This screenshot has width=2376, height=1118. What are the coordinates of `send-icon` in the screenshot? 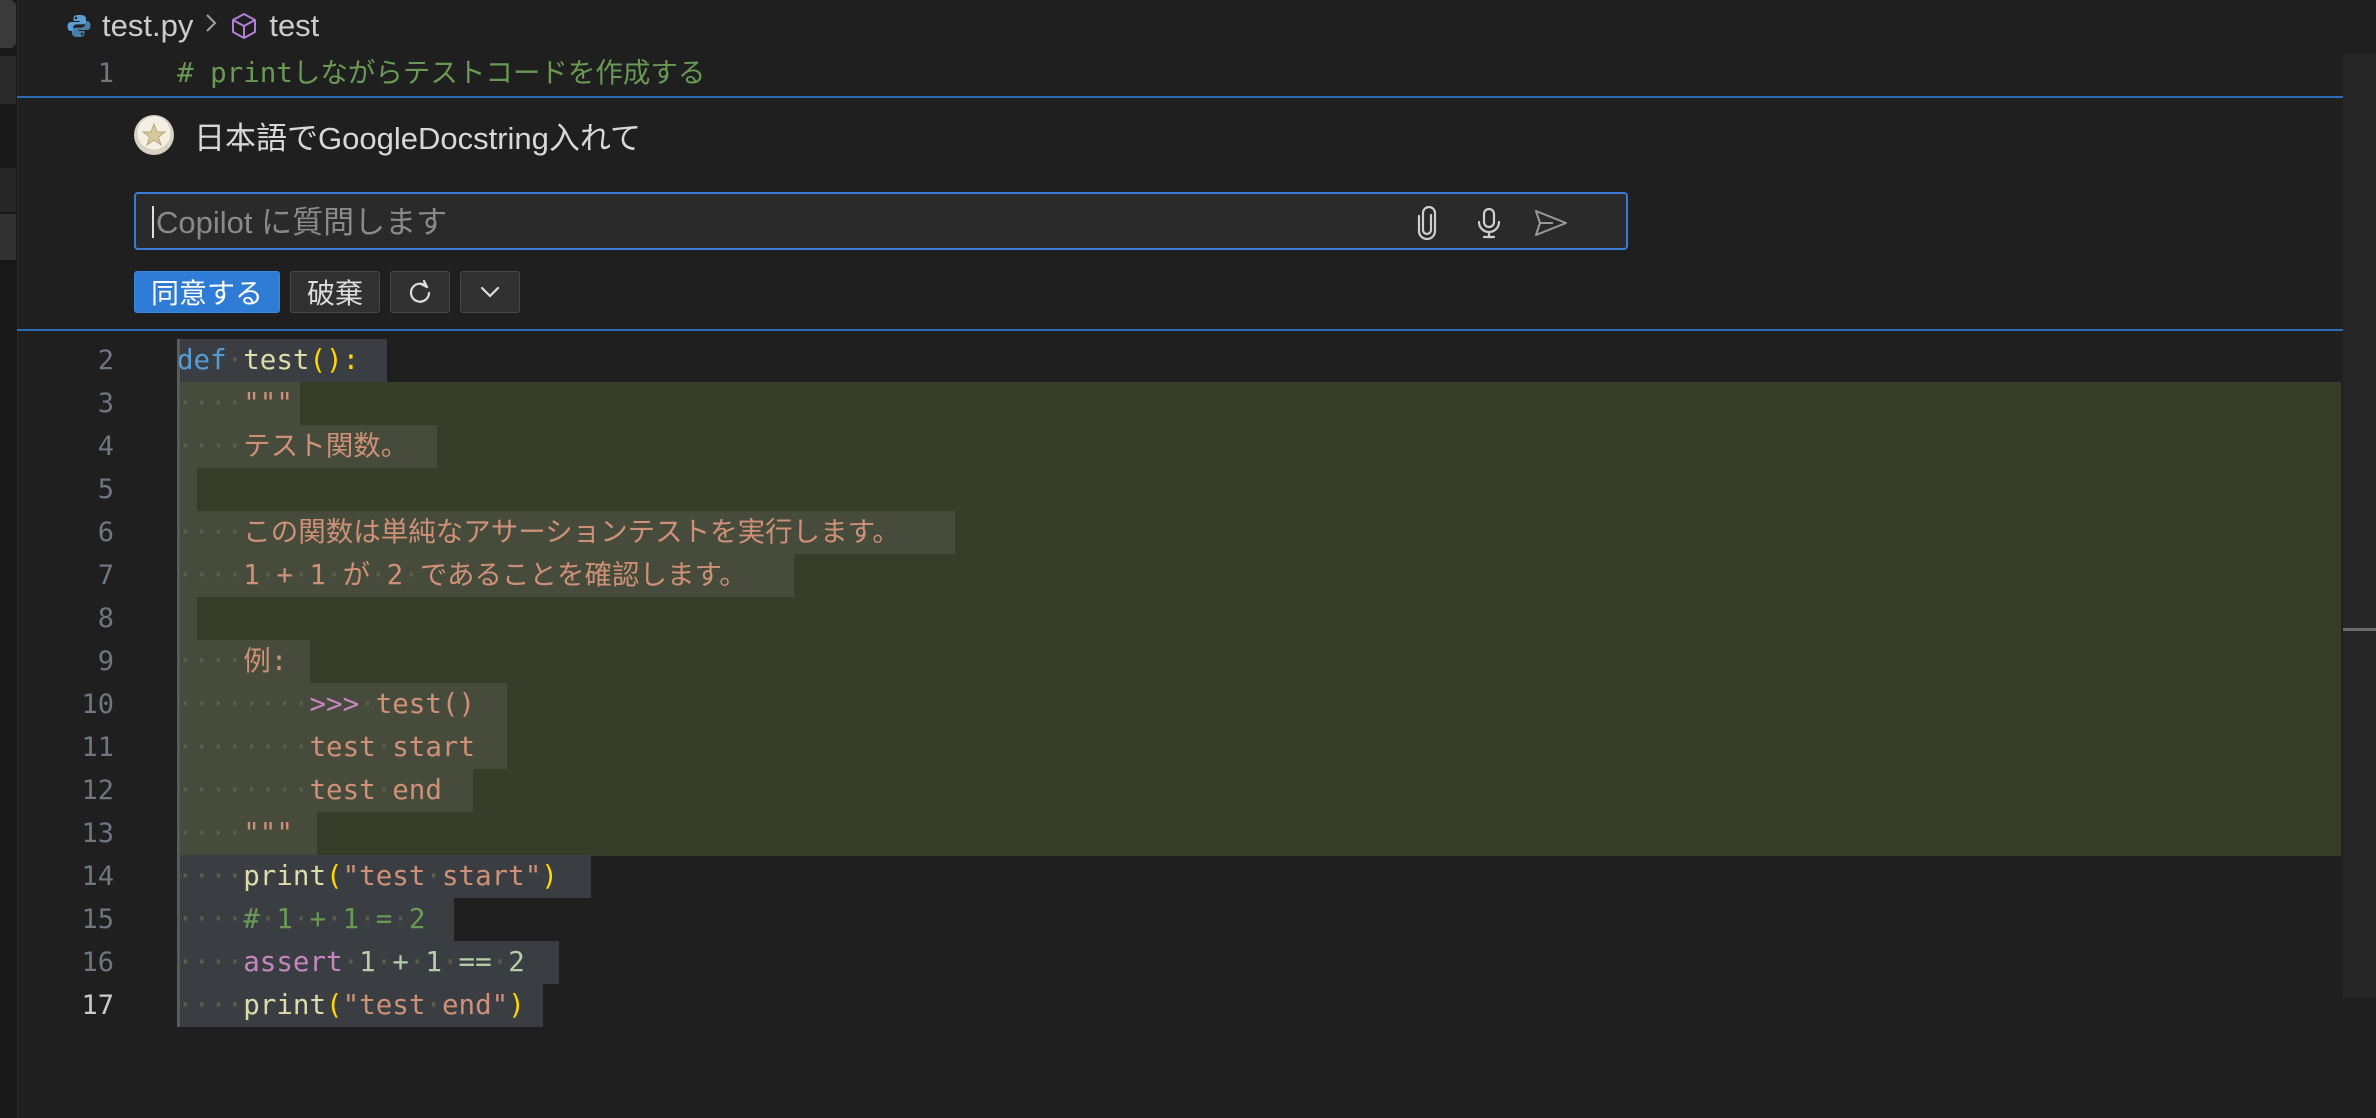 It's located at (1551, 223).